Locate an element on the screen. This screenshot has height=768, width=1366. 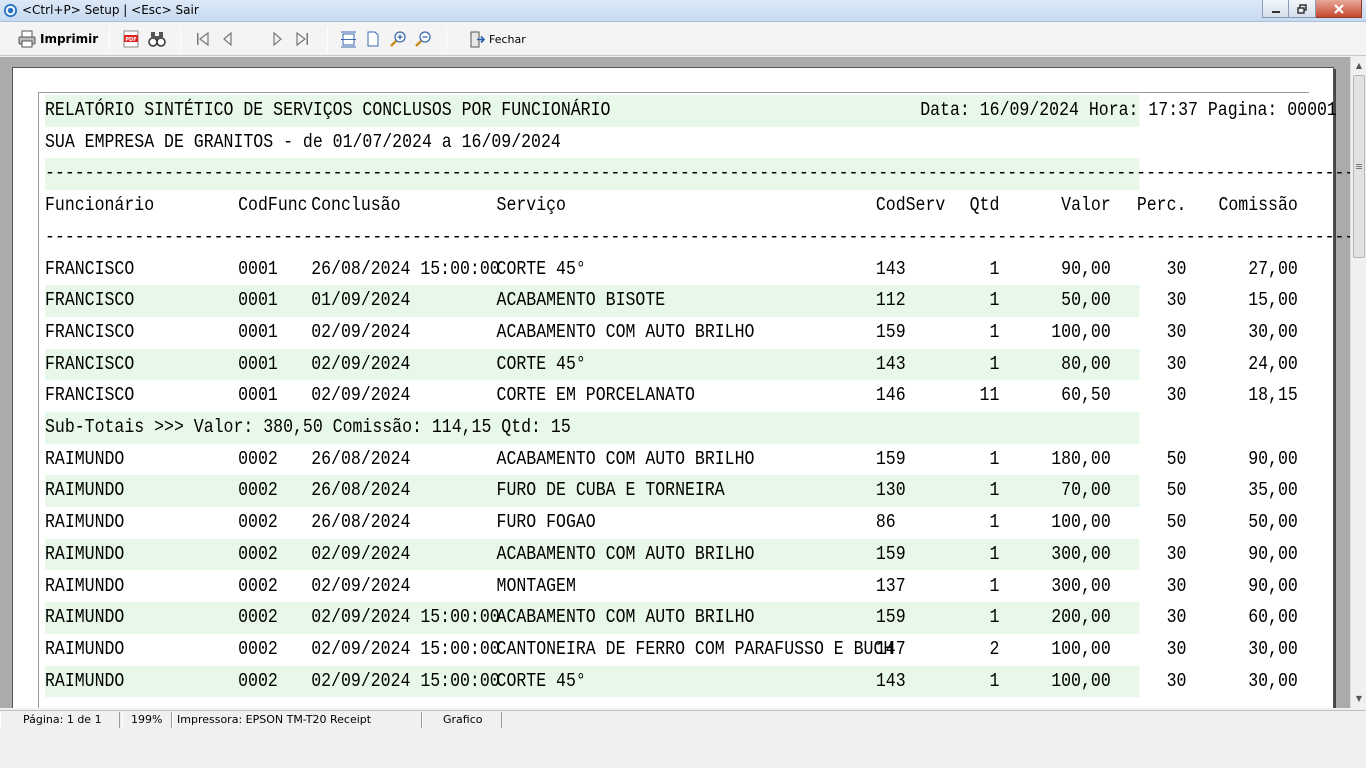
find-button is located at coordinates (157, 39).